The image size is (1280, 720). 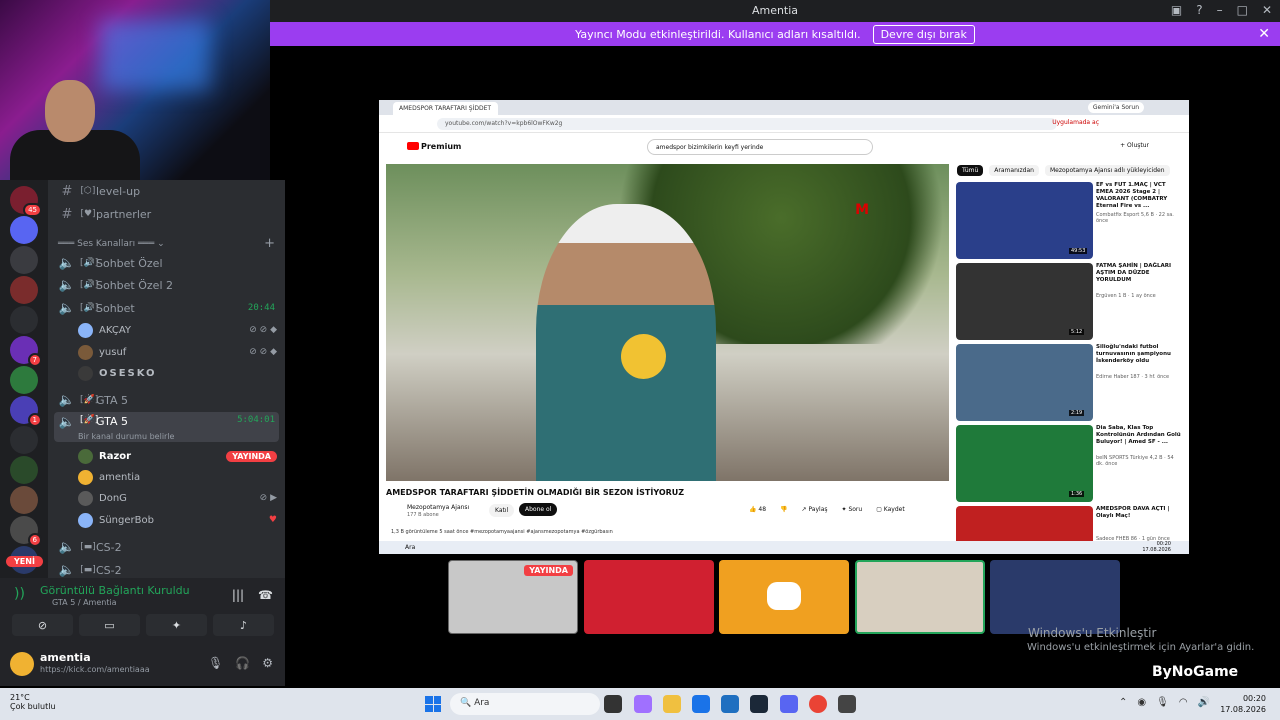 I want to click on voice-user: Razor YAYINDA, so click(x=177, y=456).